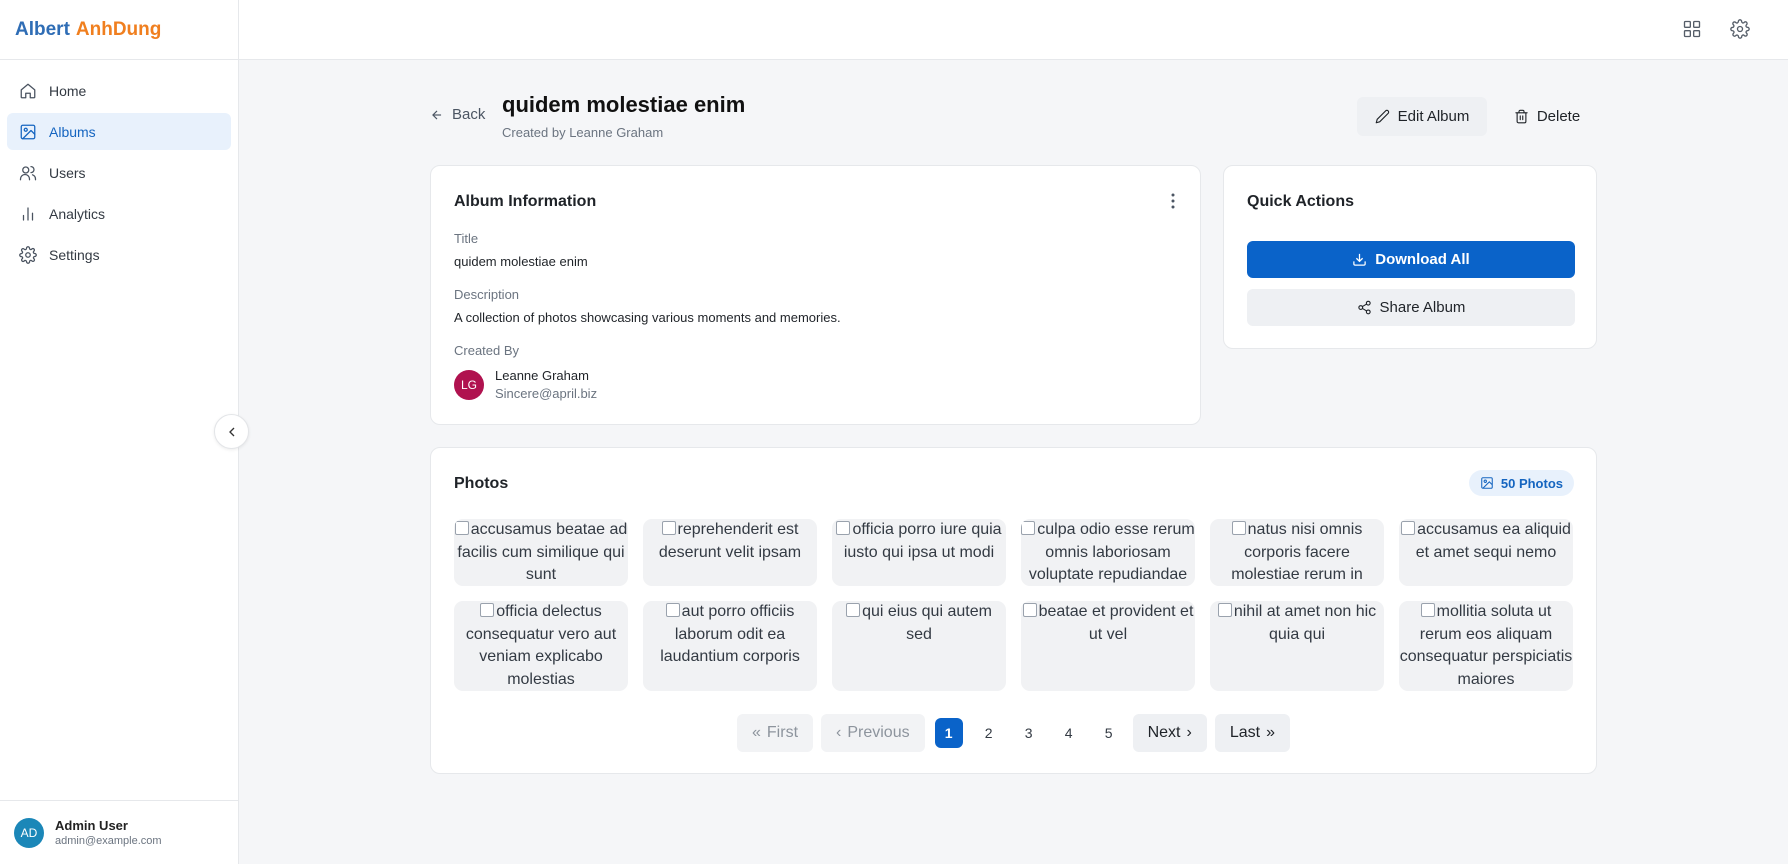 The width and height of the screenshot is (1788, 864). I want to click on delete-label: Delete, so click(1558, 116).